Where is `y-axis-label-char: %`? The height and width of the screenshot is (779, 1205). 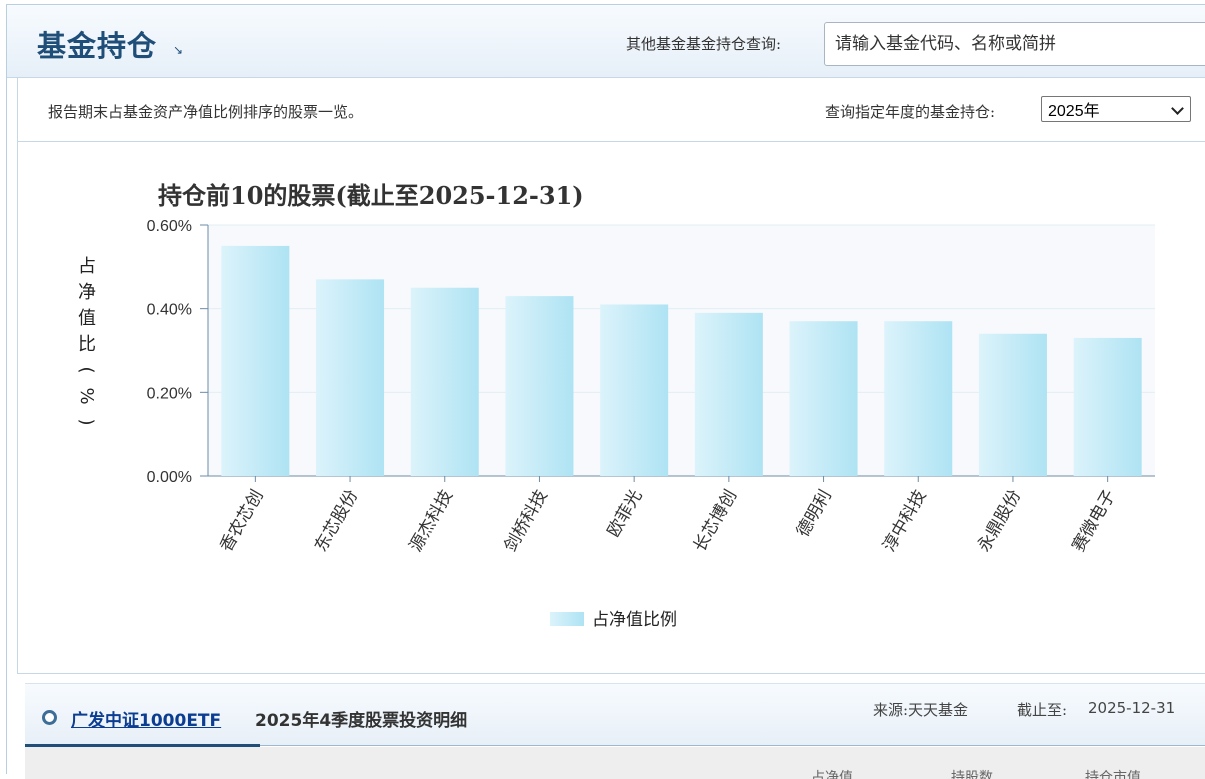 y-axis-label-char: % is located at coordinates (86, 395).